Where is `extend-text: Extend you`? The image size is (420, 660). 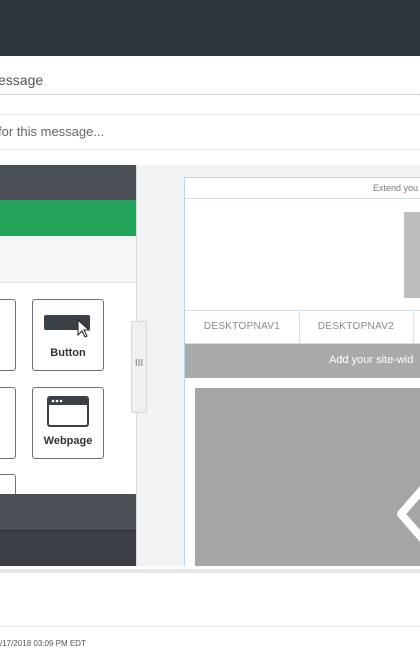 extend-text: Extend you is located at coordinates (396, 188).